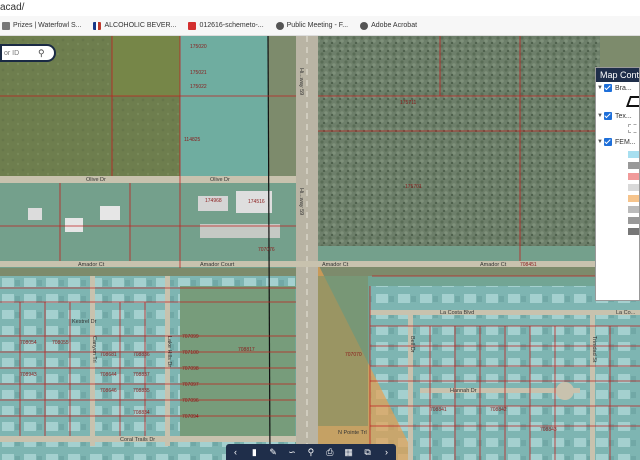 The image size is (640, 460). Describe the element at coordinates (394, 25) in the screenshot. I see `bookmark-label: Adobe Acrobat` at that location.